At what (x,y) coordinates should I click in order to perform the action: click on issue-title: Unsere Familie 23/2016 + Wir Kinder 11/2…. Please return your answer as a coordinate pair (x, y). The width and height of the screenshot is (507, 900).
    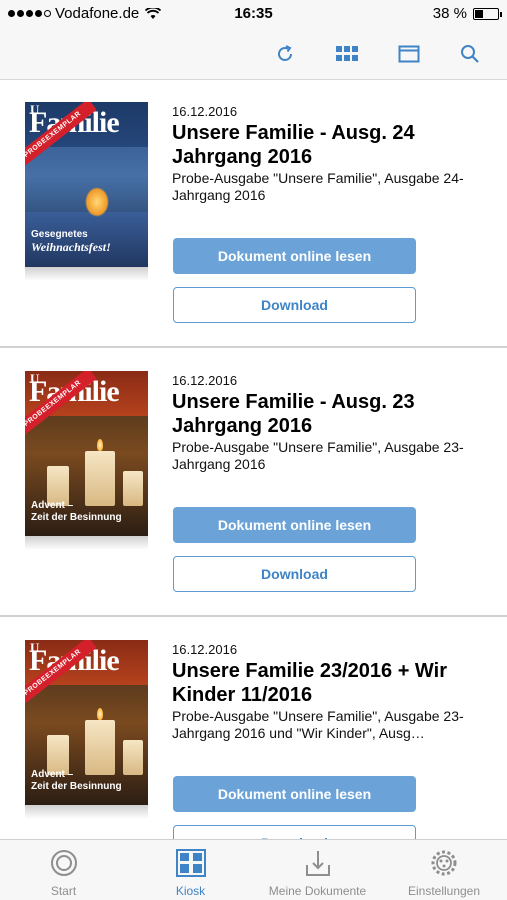
    Looking at the image, I should click on (309, 683).